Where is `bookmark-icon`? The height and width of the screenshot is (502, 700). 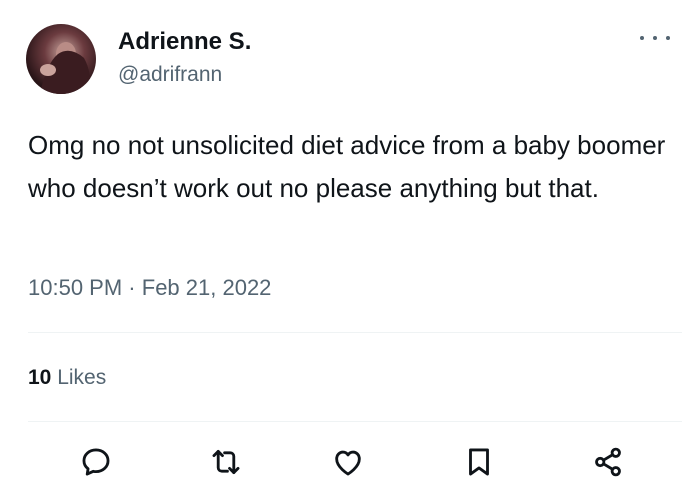 bookmark-icon is located at coordinates (479, 462).